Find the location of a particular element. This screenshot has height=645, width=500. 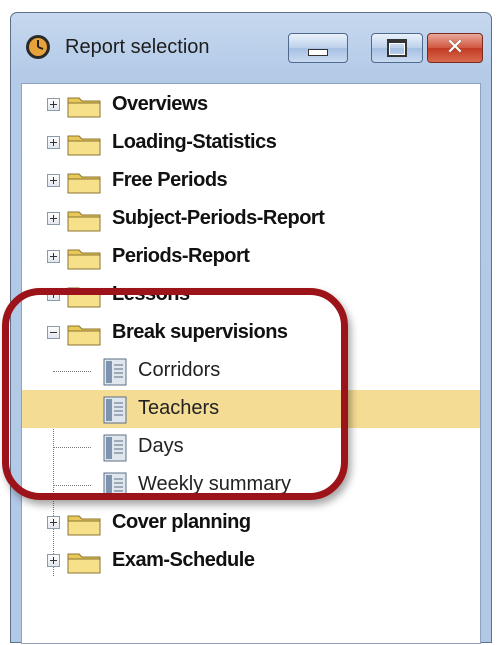

minimize-button is located at coordinates (318, 48).